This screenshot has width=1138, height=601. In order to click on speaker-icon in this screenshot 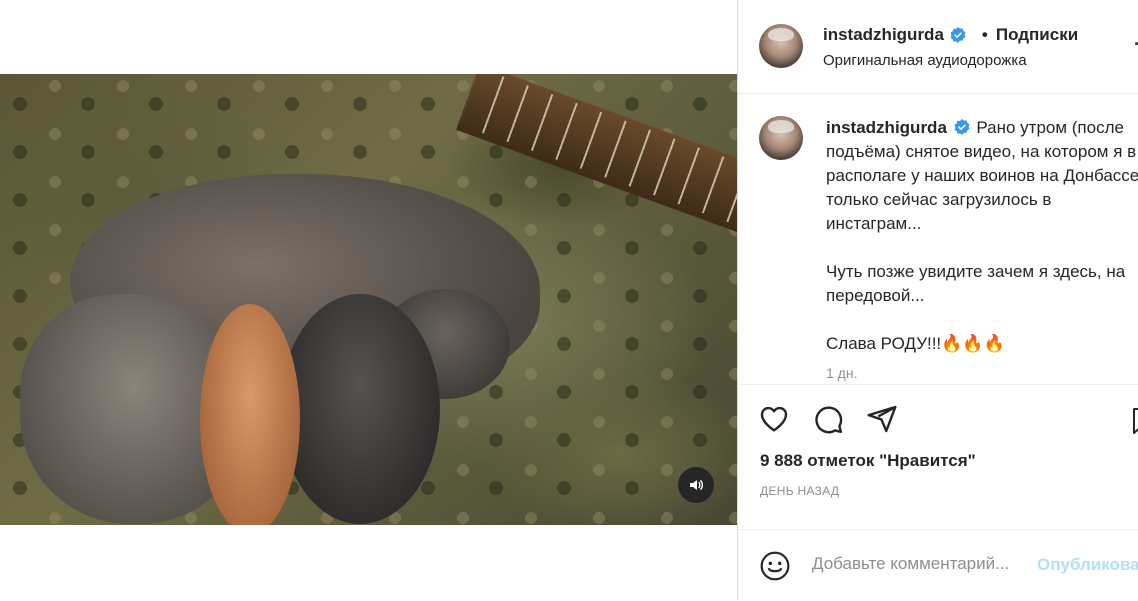, I will do `click(696, 485)`.